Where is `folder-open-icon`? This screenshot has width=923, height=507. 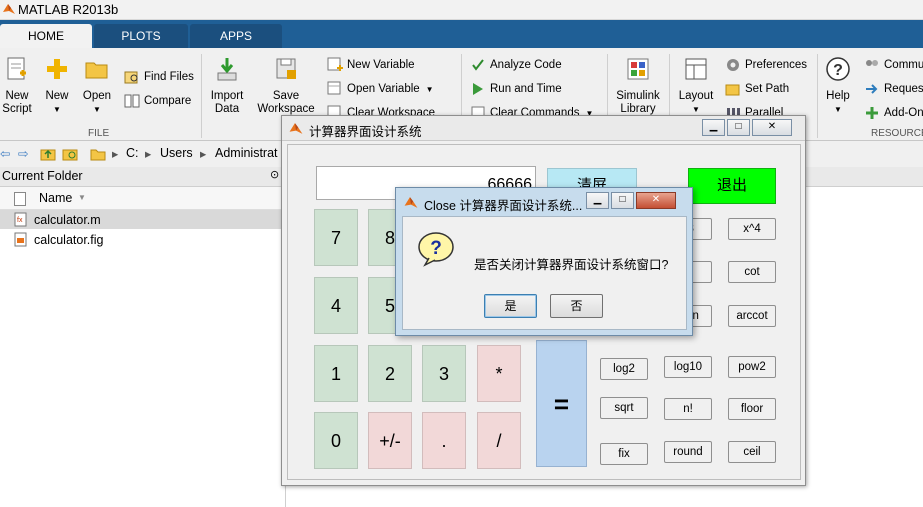 folder-open-icon is located at coordinates (96, 70).